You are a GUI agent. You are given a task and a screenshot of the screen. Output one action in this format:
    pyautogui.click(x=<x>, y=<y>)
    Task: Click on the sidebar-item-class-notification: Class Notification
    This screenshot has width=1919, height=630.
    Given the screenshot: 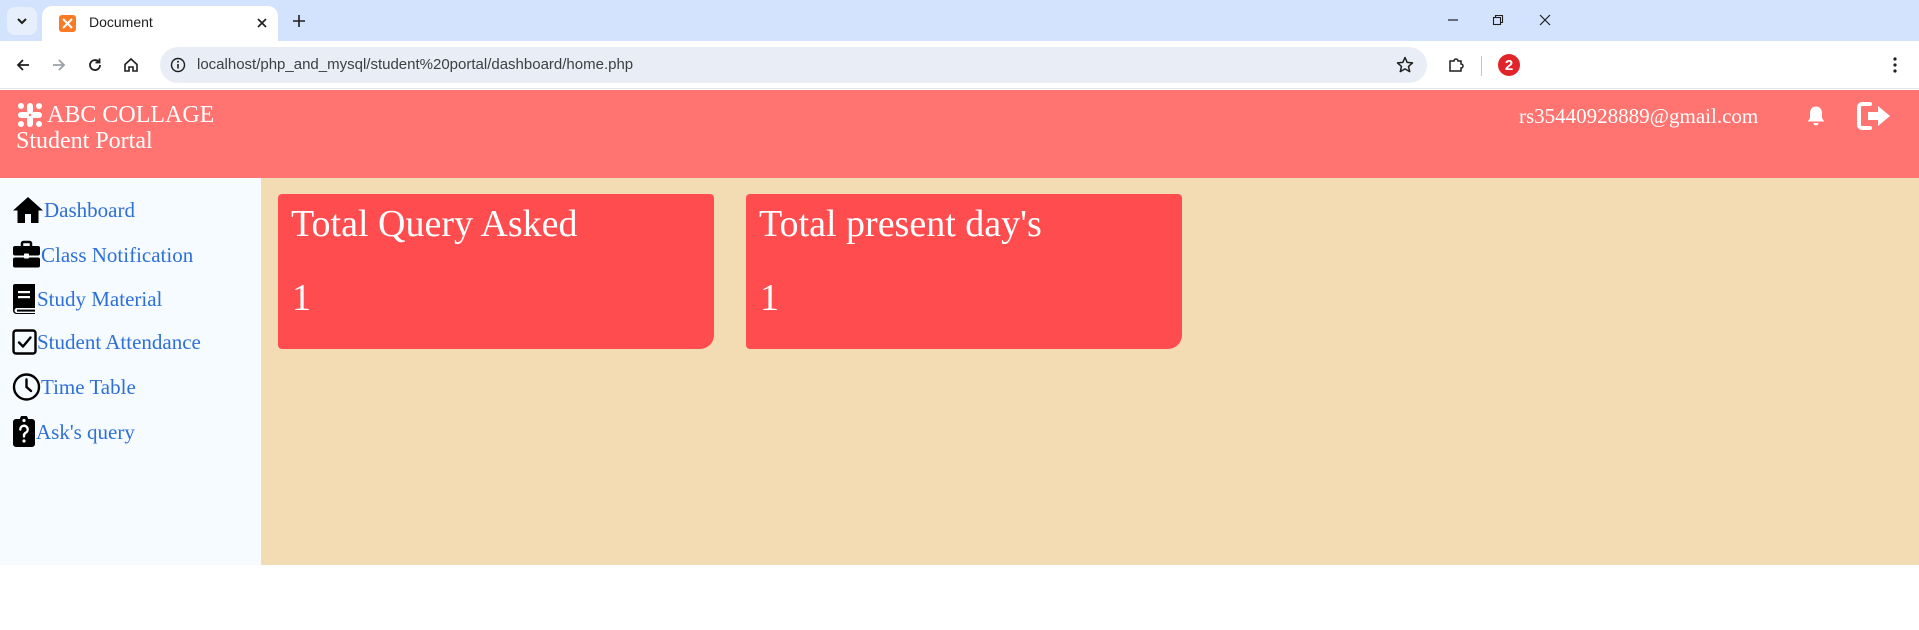 What is the action you would take?
    pyautogui.click(x=102, y=255)
    